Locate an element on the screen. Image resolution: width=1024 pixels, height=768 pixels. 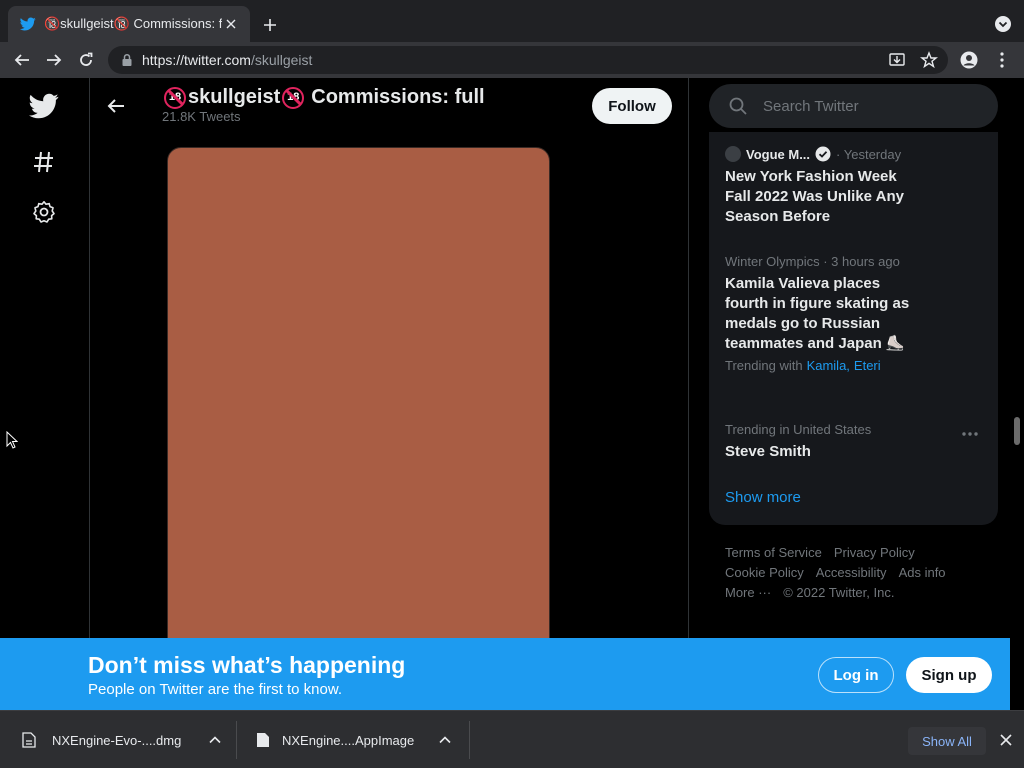
gear-icon is located at coordinates (44, 212).